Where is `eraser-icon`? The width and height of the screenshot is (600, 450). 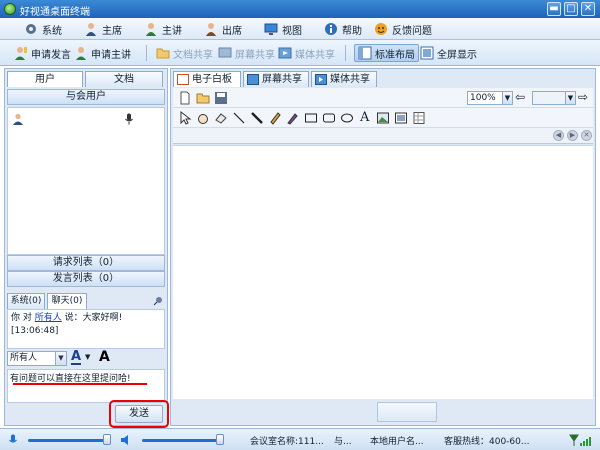 eraser-icon is located at coordinates (221, 118).